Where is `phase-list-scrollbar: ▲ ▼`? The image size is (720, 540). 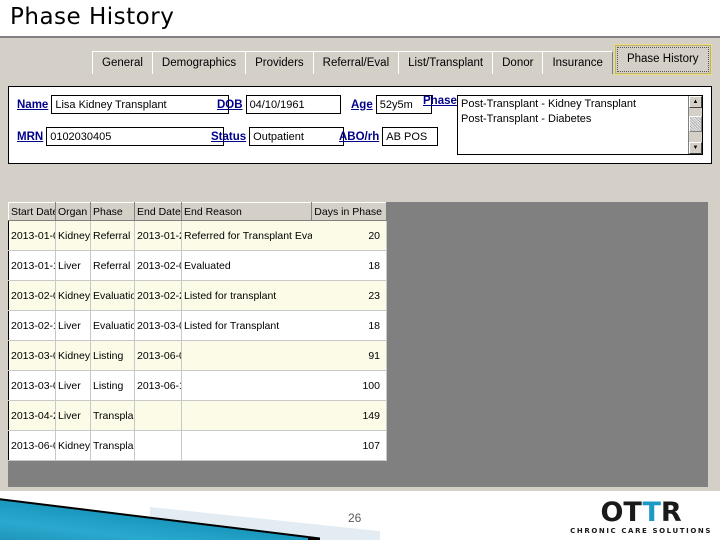 phase-list-scrollbar: ▲ ▼ is located at coordinates (695, 125).